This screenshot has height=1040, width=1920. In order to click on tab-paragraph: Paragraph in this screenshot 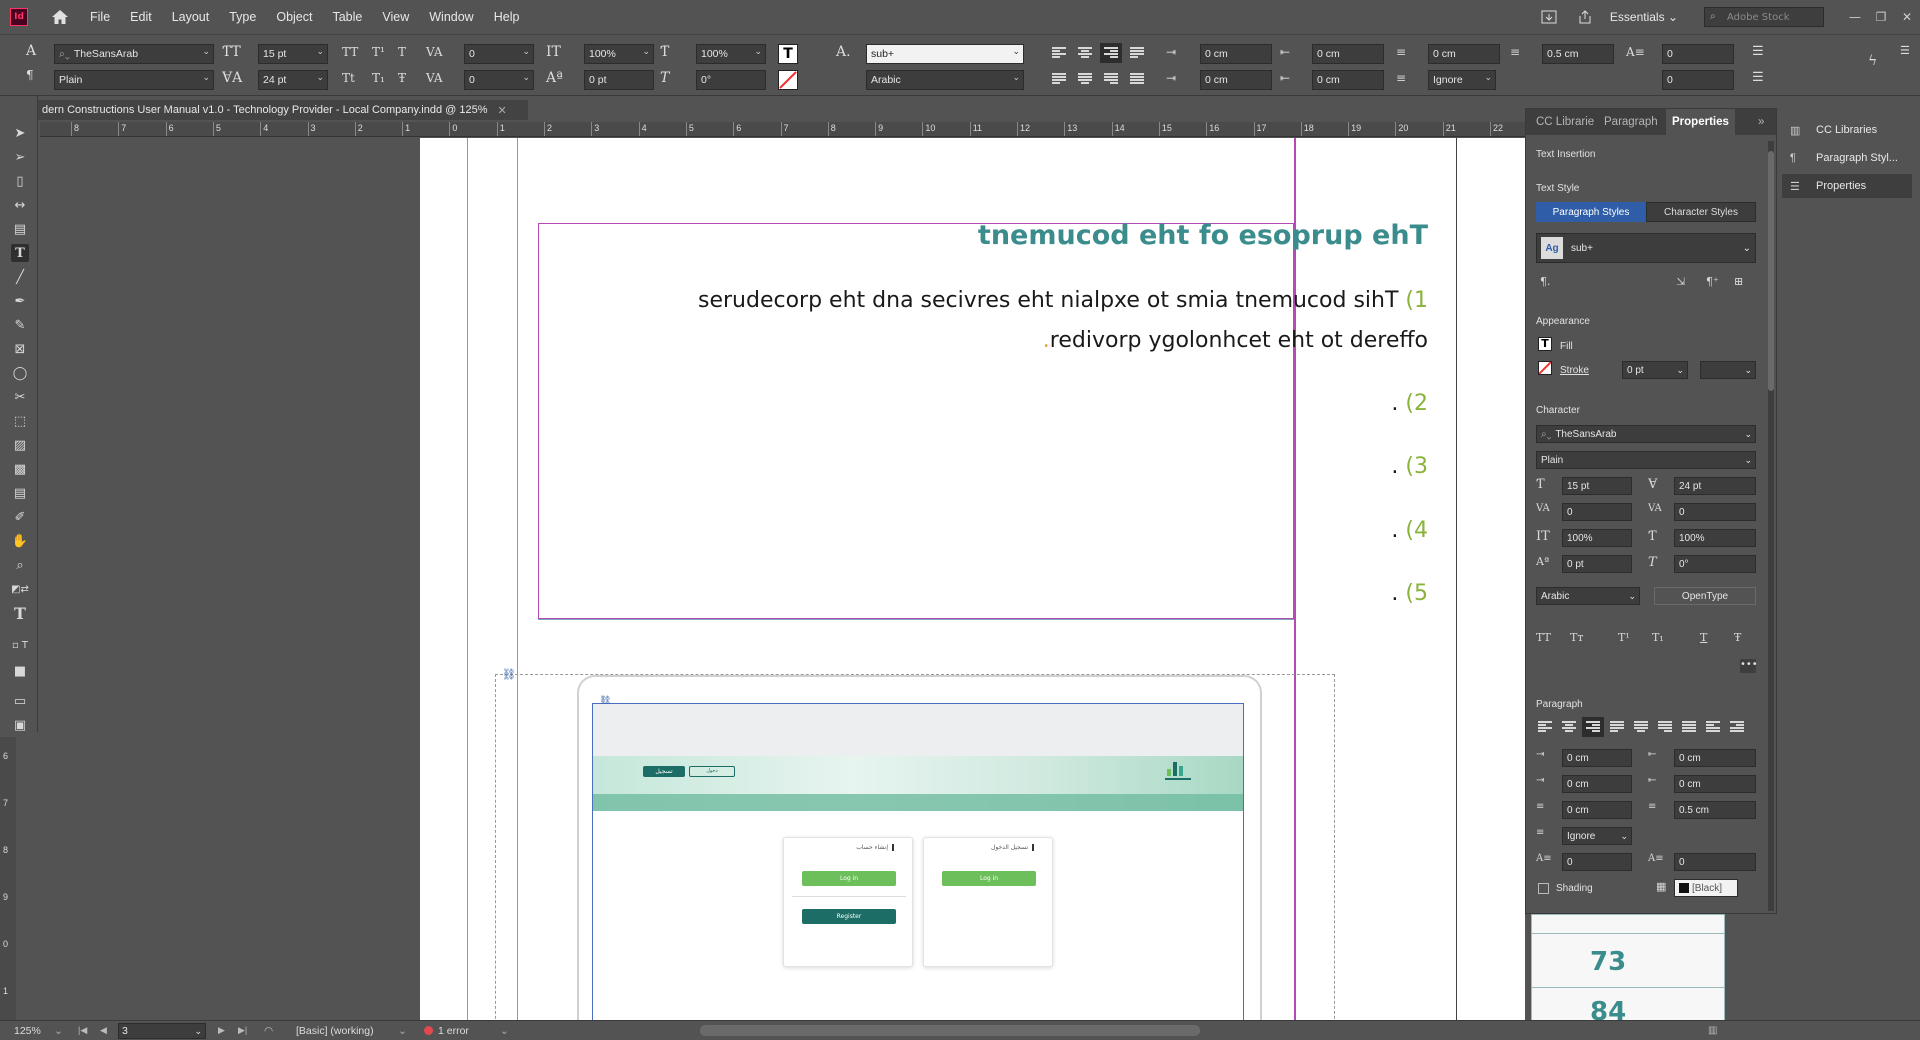, I will do `click(1631, 122)`.